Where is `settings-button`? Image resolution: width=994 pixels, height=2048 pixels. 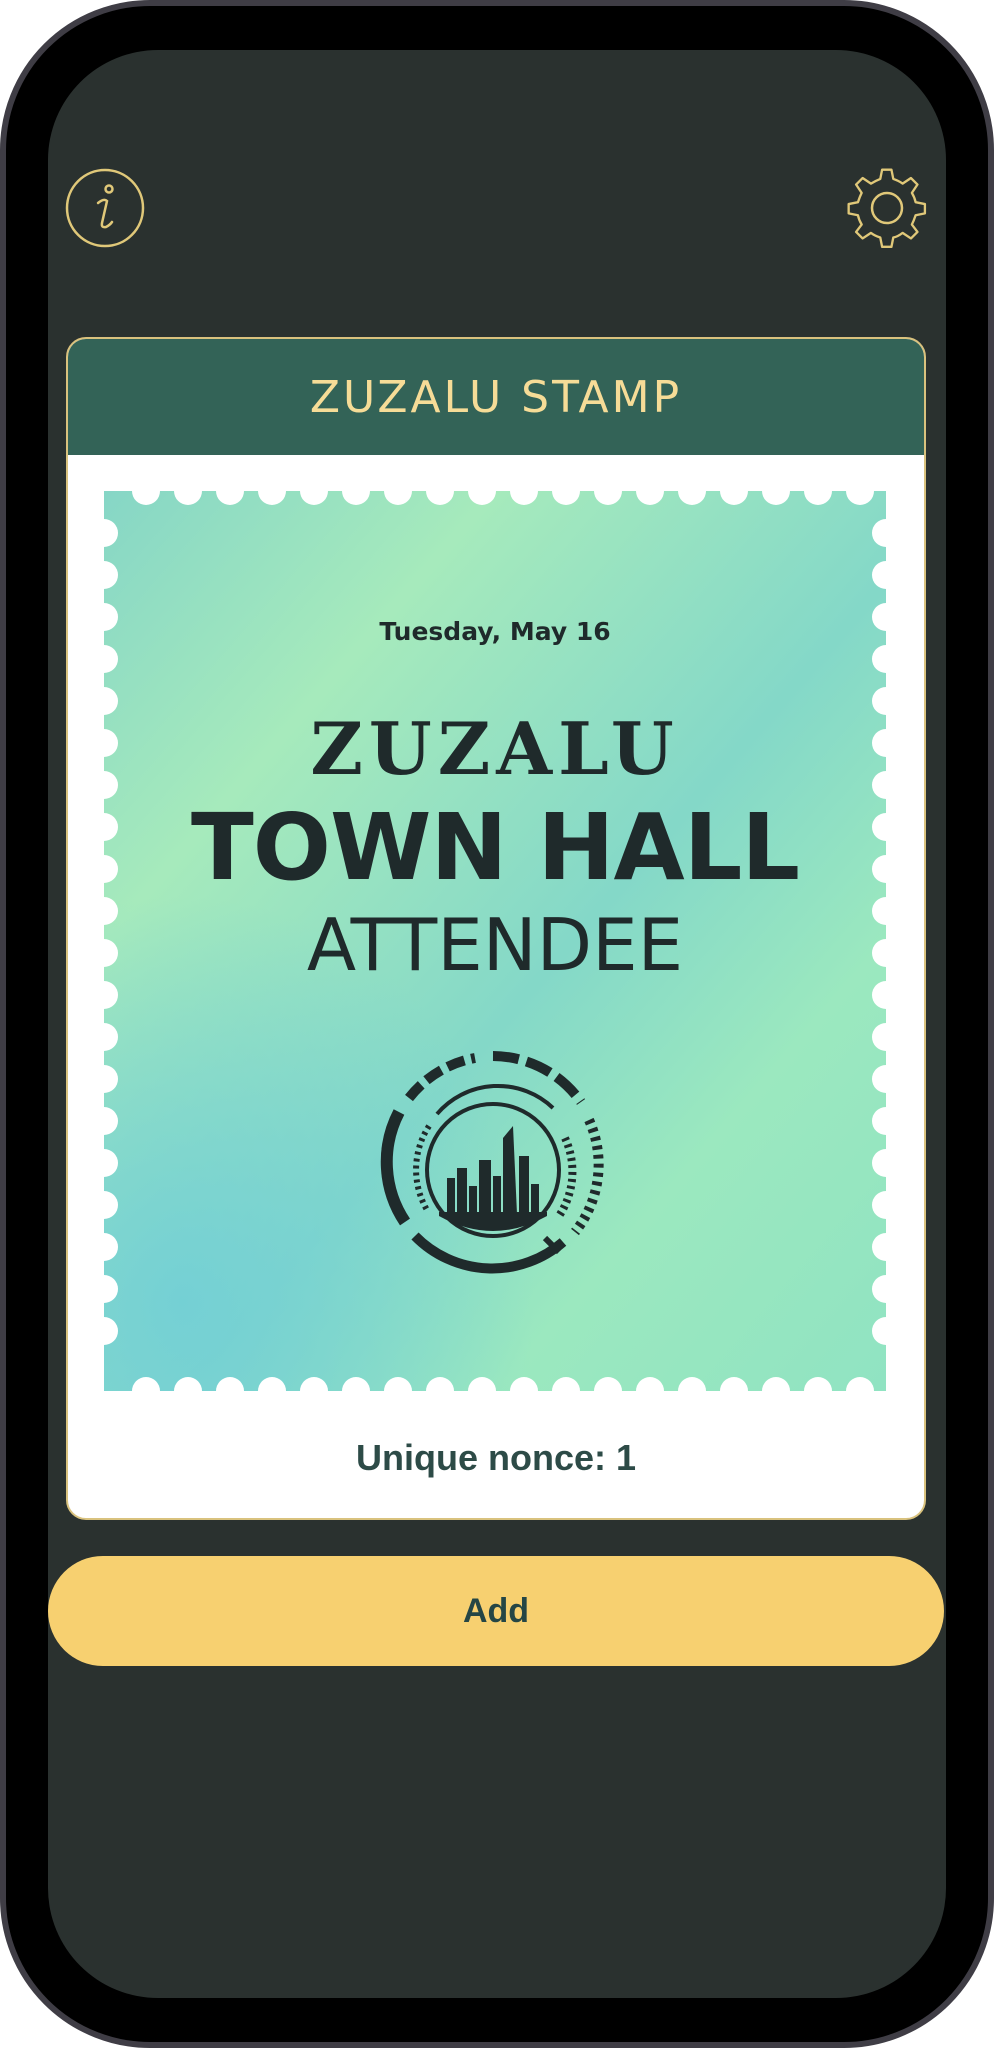
settings-button is located at coordinates (887, 208).